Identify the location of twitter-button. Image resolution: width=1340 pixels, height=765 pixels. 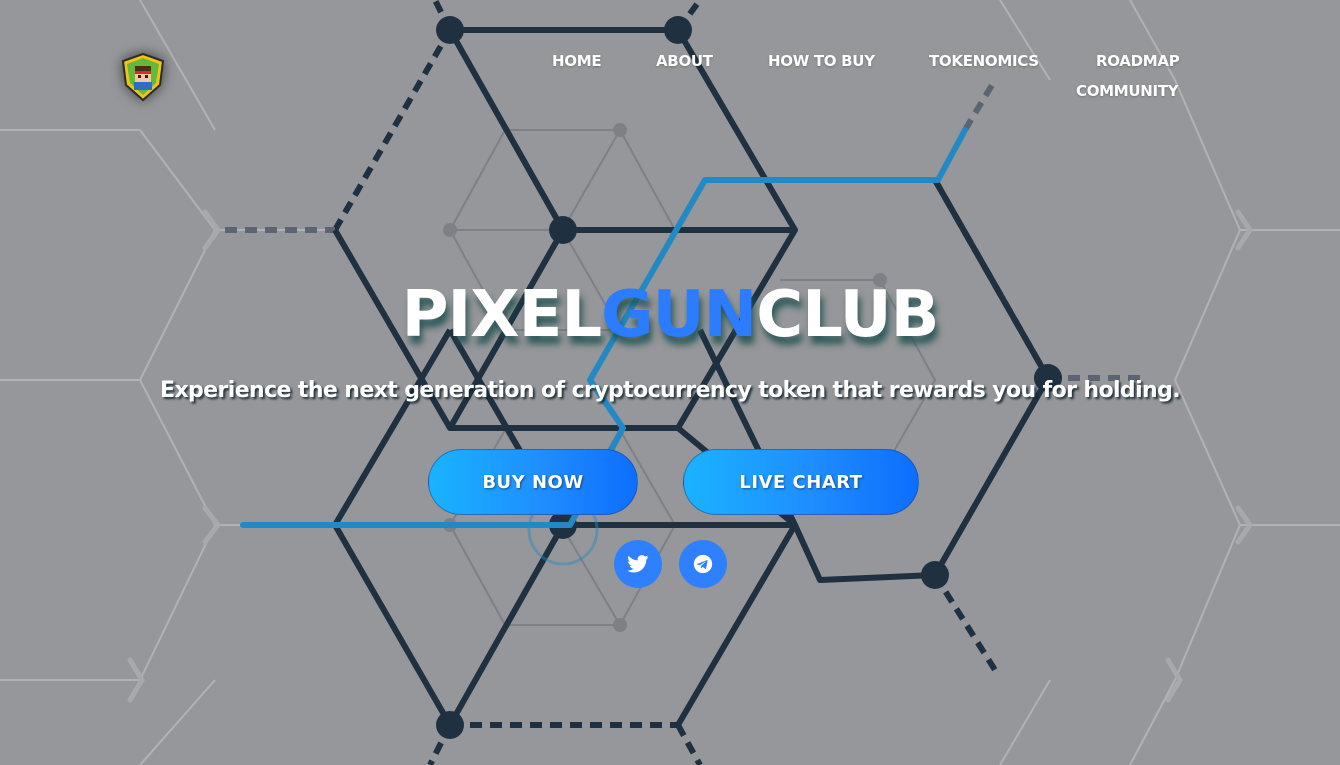
(638, 564).